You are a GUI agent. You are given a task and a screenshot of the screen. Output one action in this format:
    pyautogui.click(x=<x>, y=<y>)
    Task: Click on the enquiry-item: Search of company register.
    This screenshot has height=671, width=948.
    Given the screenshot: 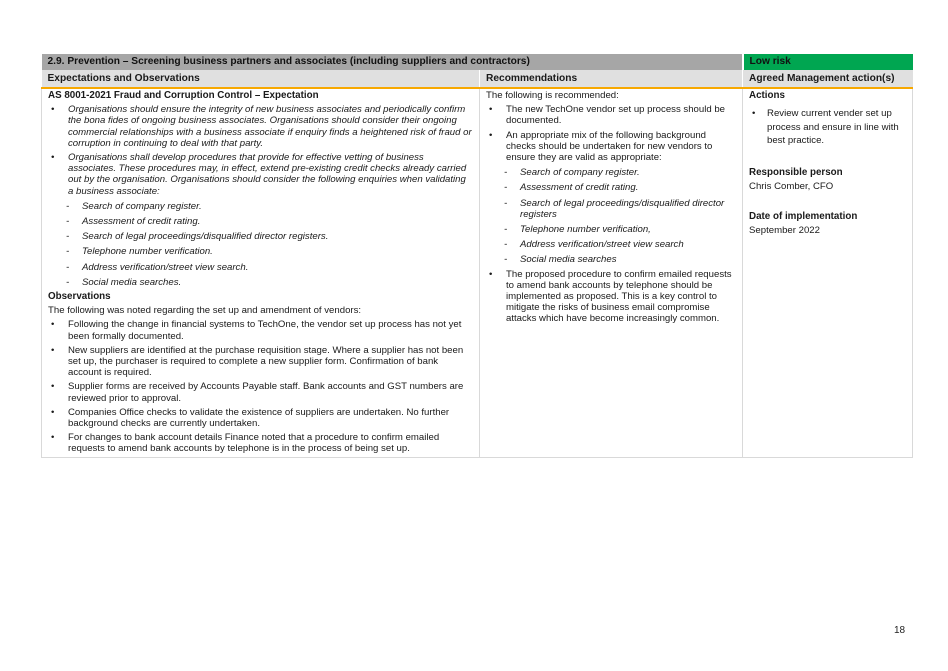 What is the action you would take?
    pyautogui.click(x=260, y=206)
    